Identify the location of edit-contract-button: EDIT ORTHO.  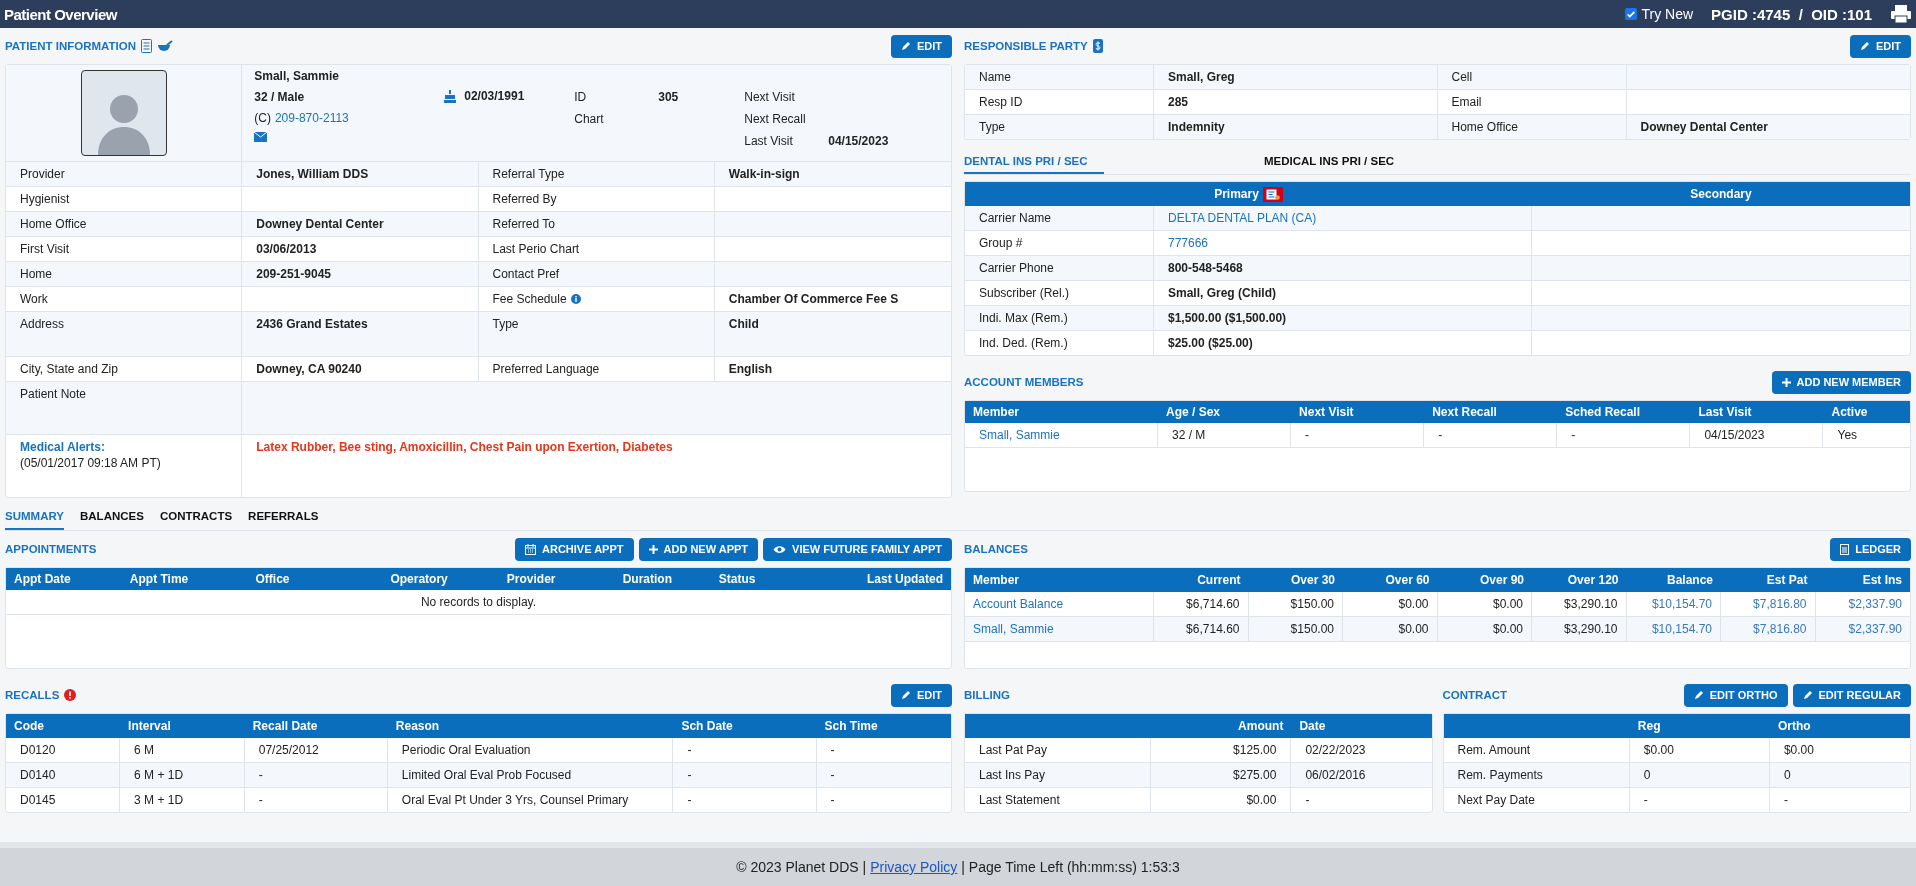
(1735, 695).